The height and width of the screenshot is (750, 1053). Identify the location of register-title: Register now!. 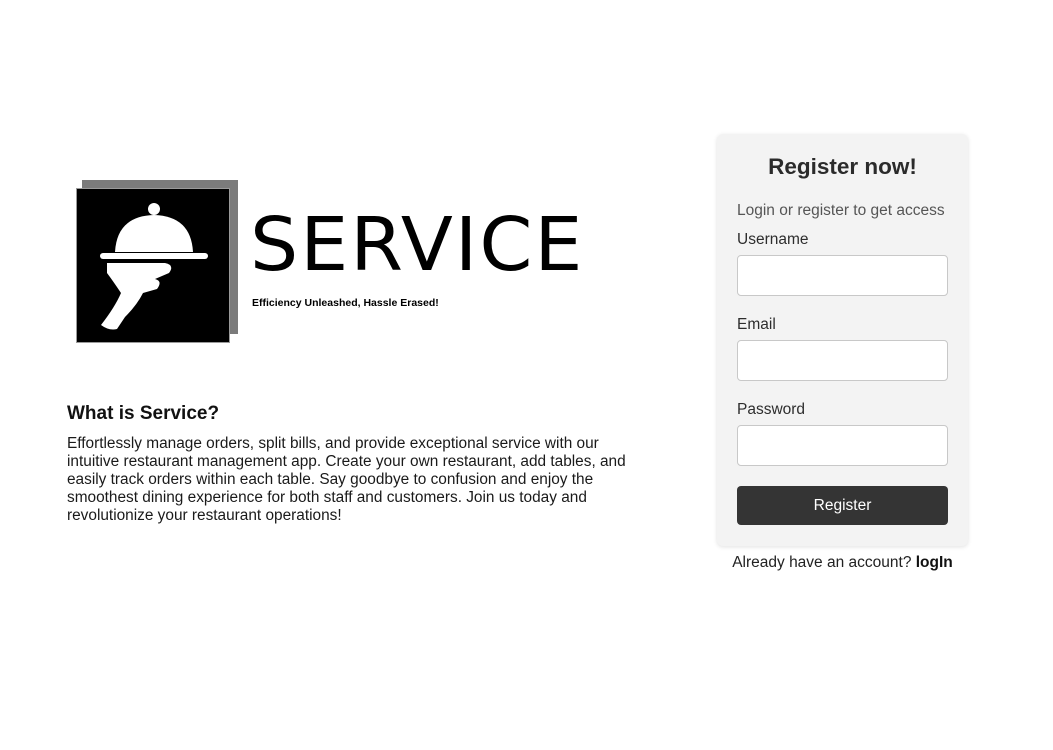
(842, 166).